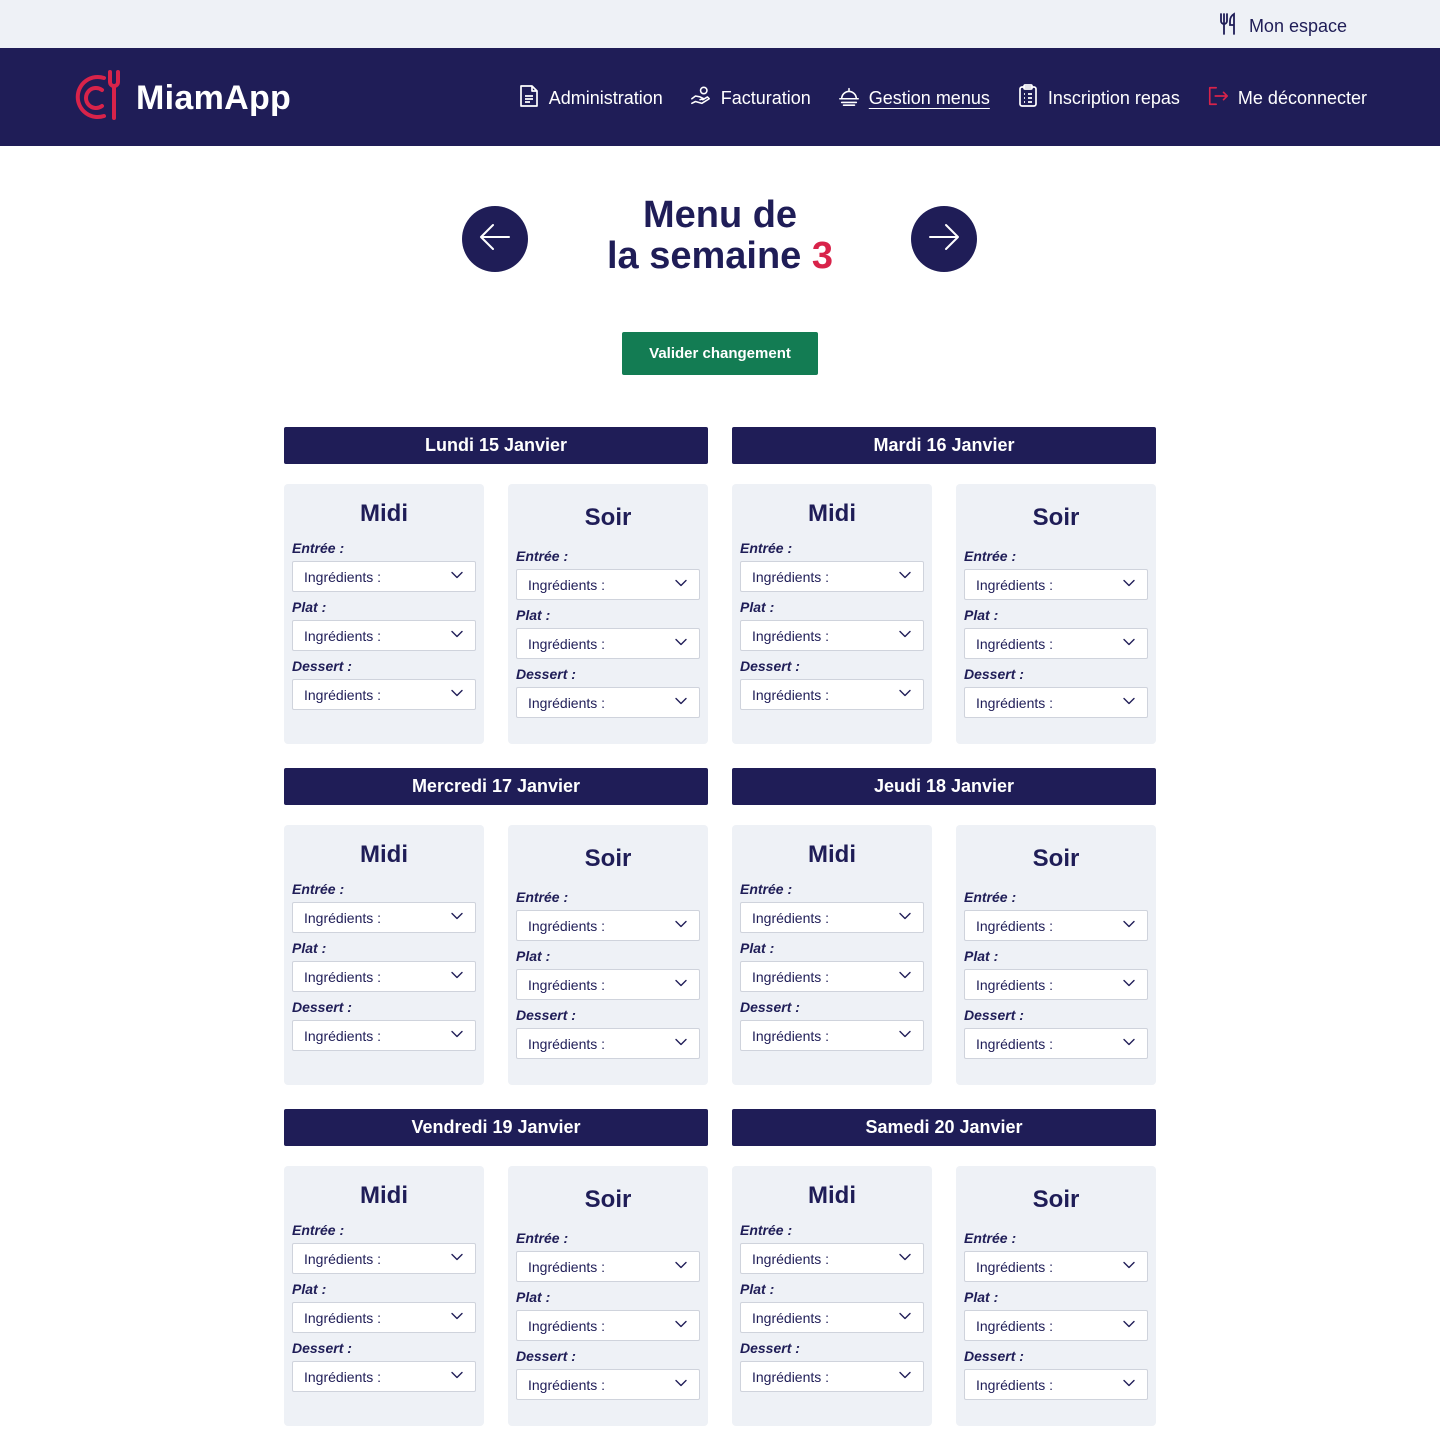 This screenshot has width=1440, height=1450. What do you see at coordinates (720, 256) in the screenshot?
I see `week-title-line2: la semaine 3` at bounding box center [720, 256].